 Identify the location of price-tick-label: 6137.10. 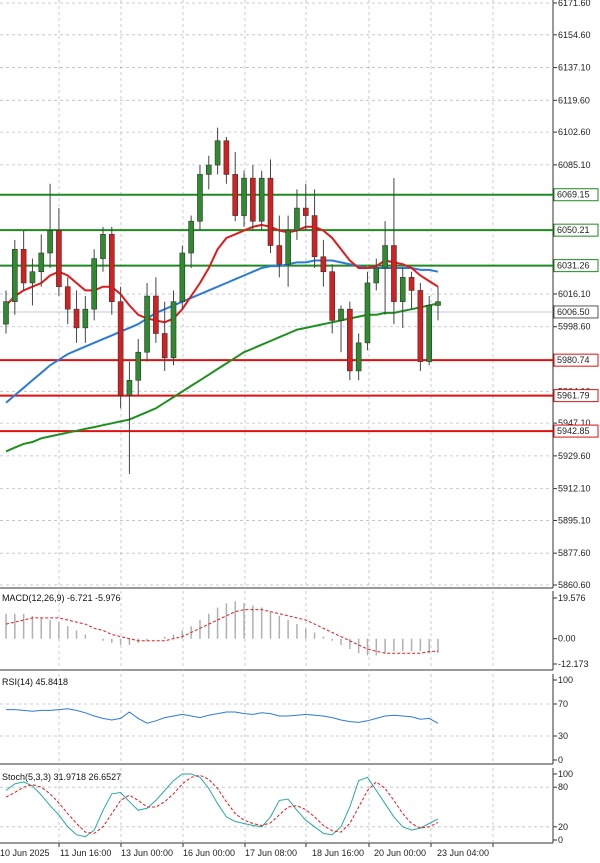
(574, 68).